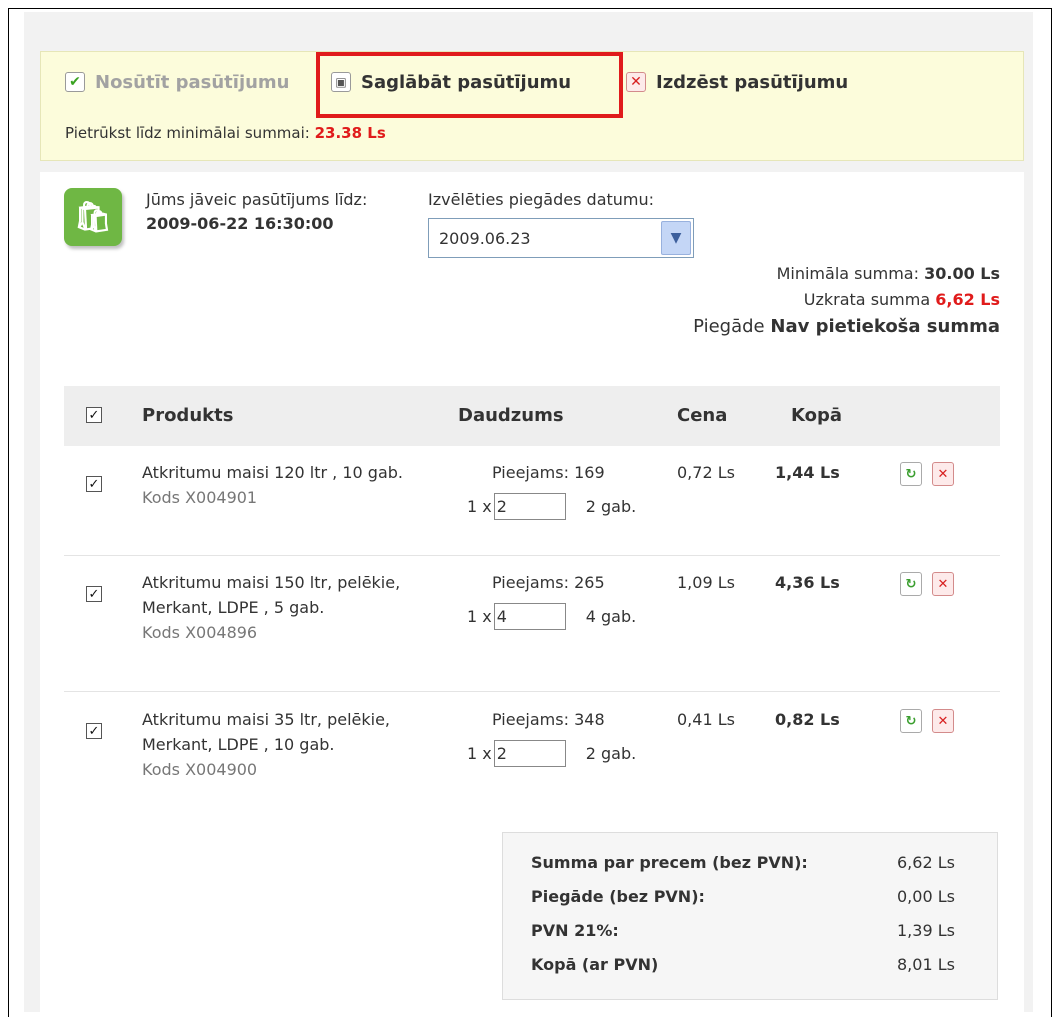  Describe the element at coordinates (706, 719) in the screenshot. I see `unit-price: 0,41 Ls` at that location.